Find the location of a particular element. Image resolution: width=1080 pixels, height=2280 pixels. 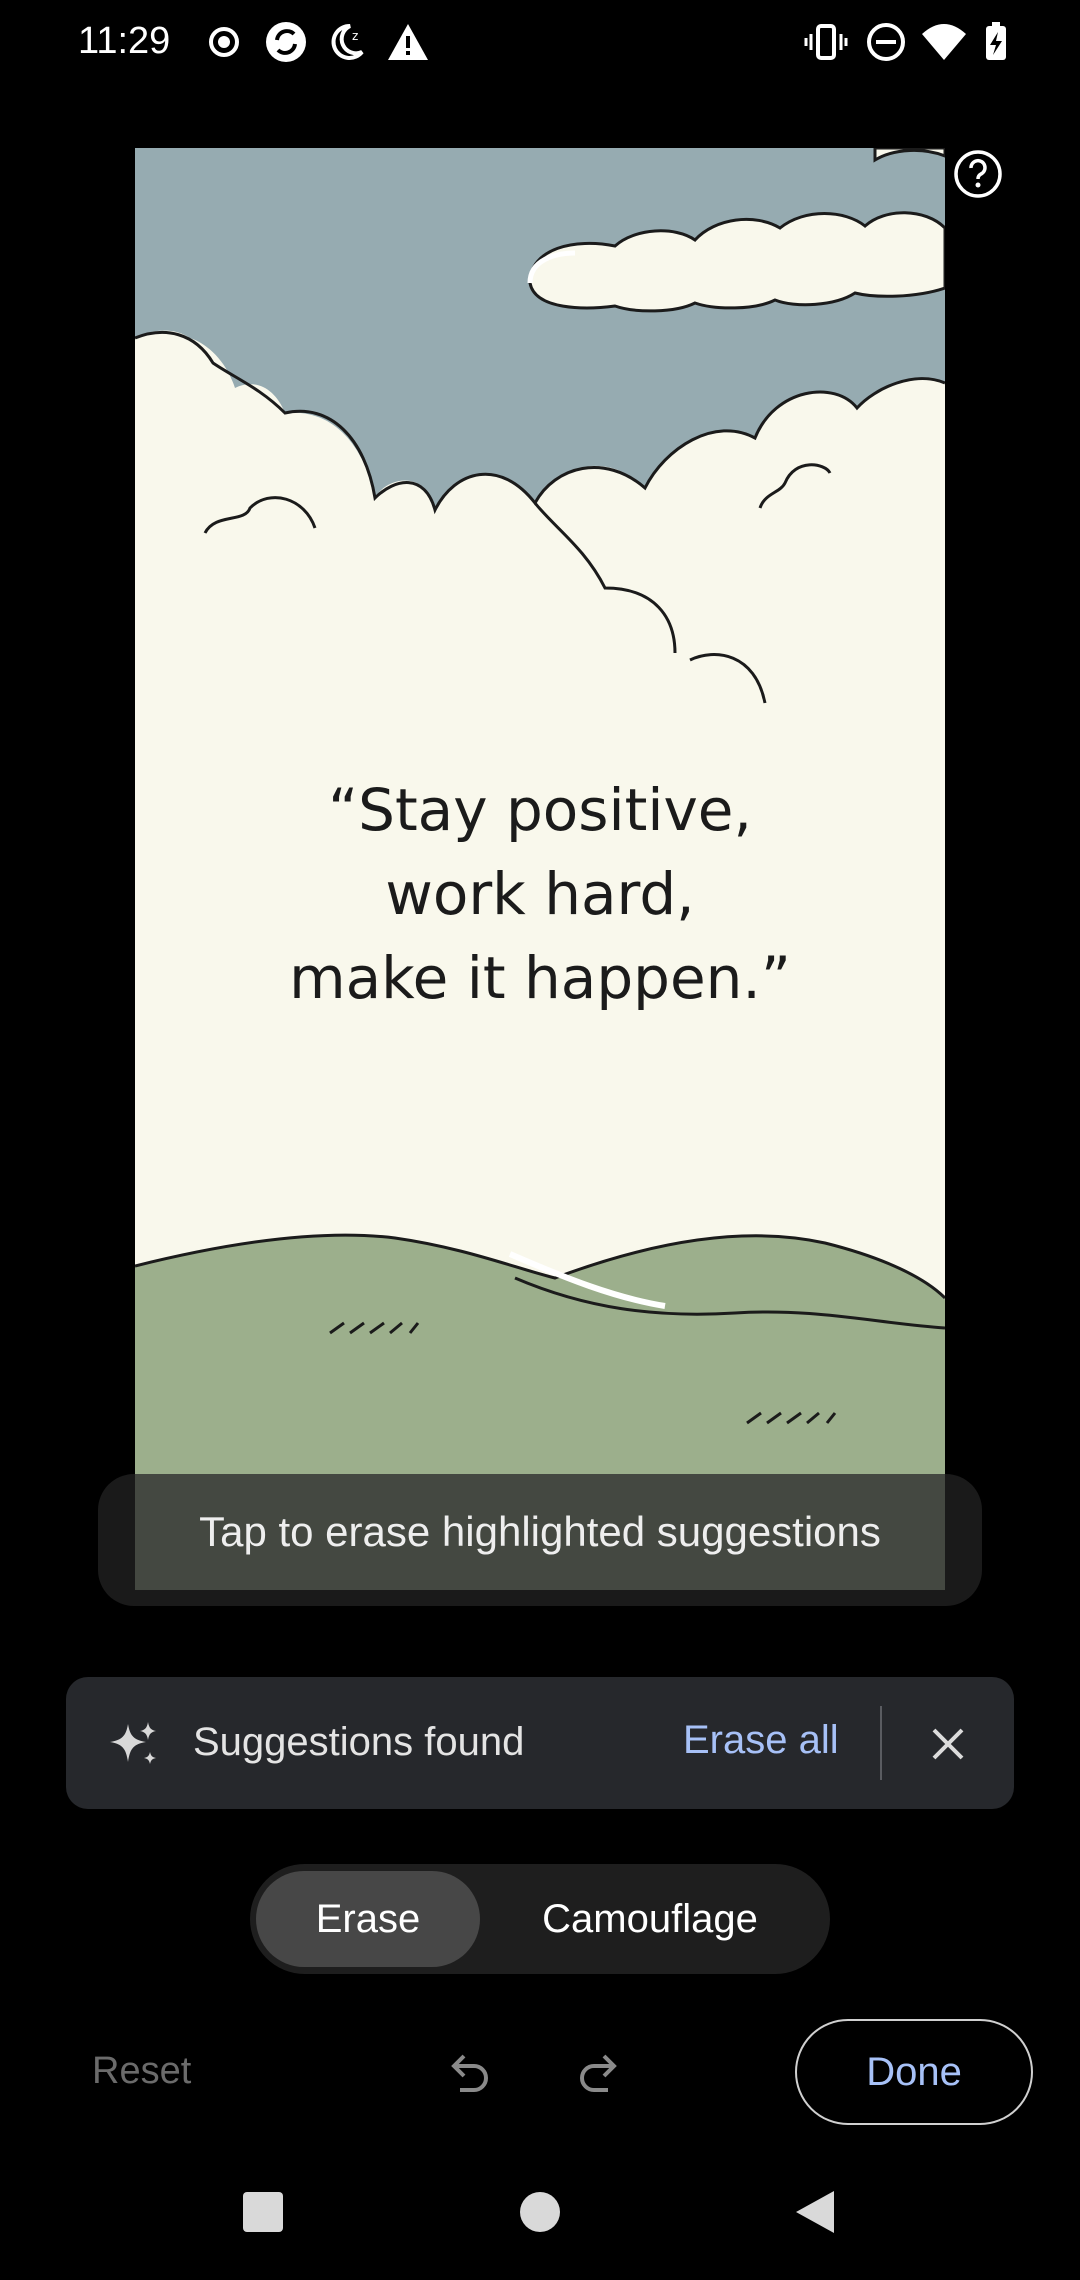

quote-line: make it happen.” is located at coordinates (540, 978).